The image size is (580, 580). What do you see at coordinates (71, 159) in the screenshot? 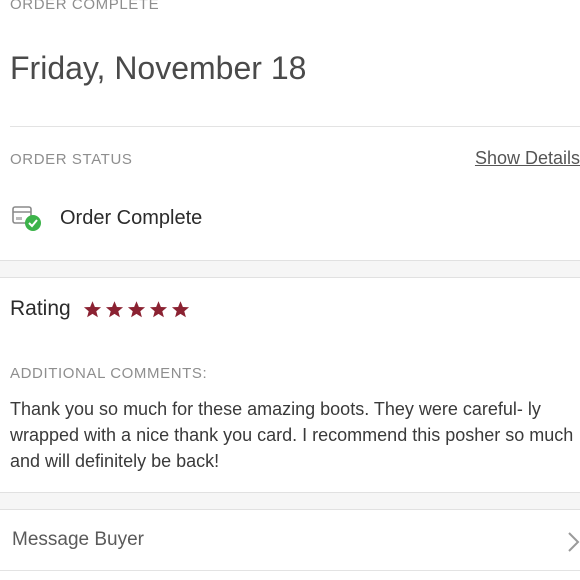
I see `order-status-label: ORDER STATUS` at bounding box center [71, 159].